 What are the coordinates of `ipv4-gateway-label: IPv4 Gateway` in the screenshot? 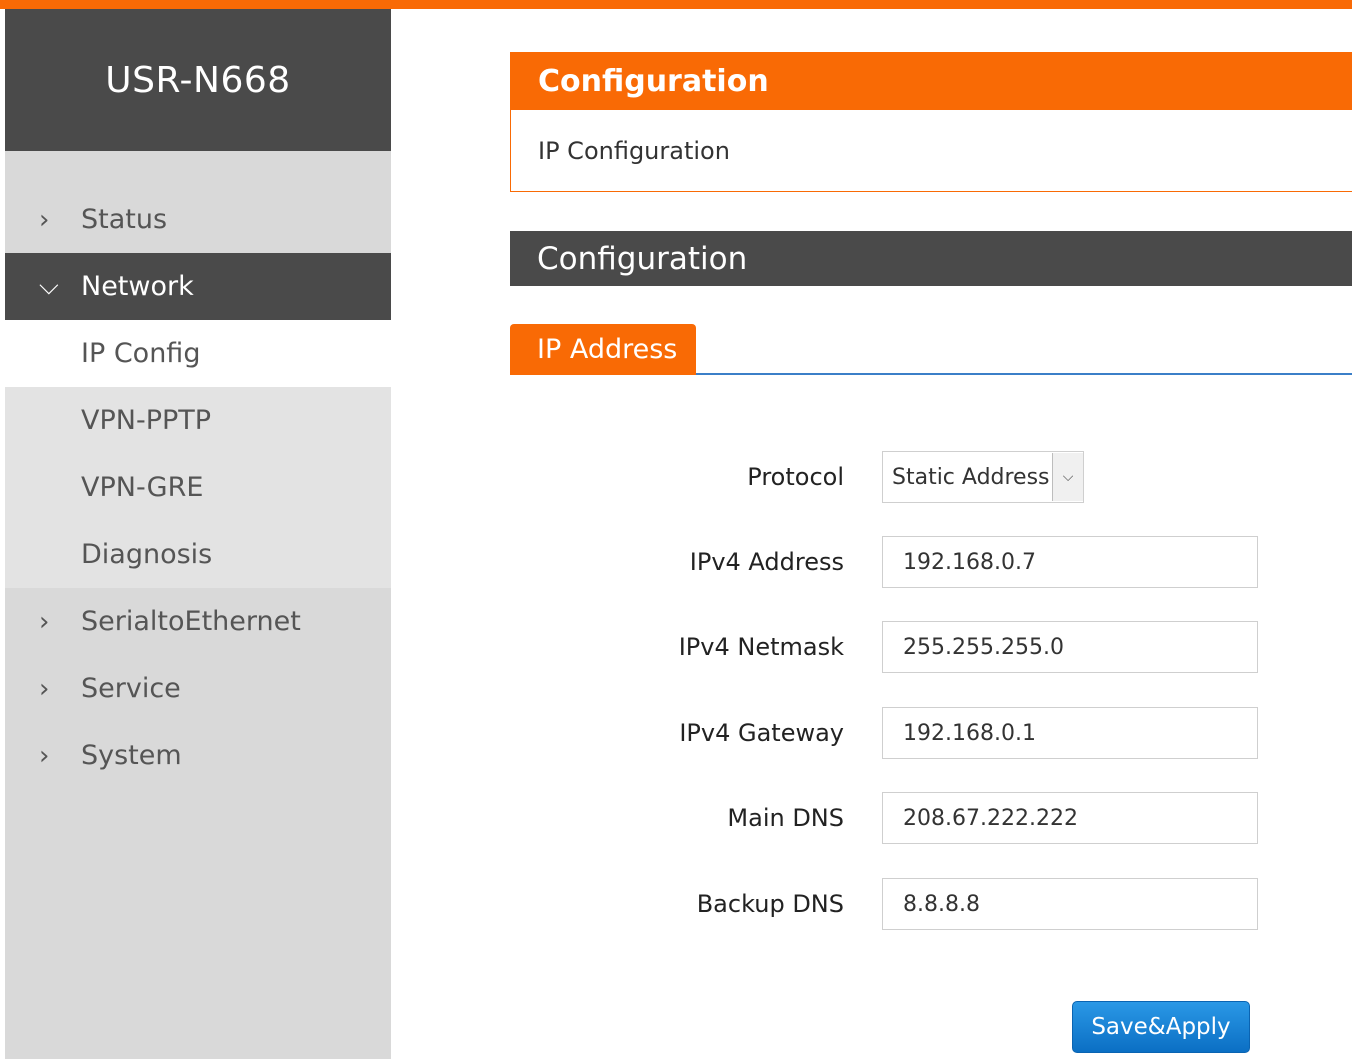 It's located at (761, 733).